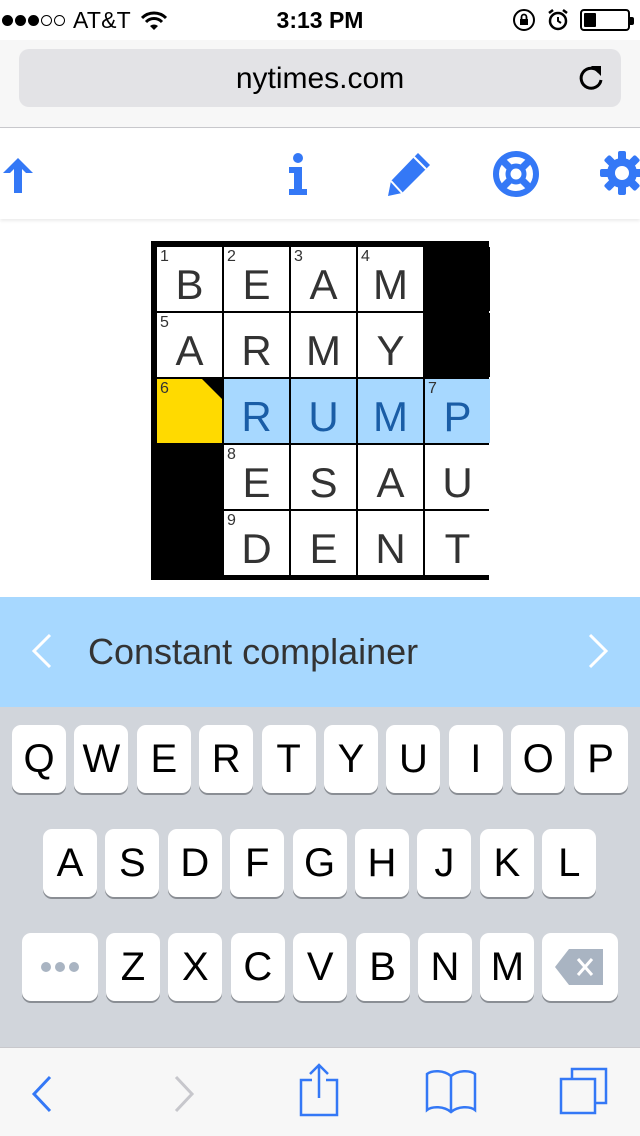  I want to click on grid-cell: 6, so click(189, 411).